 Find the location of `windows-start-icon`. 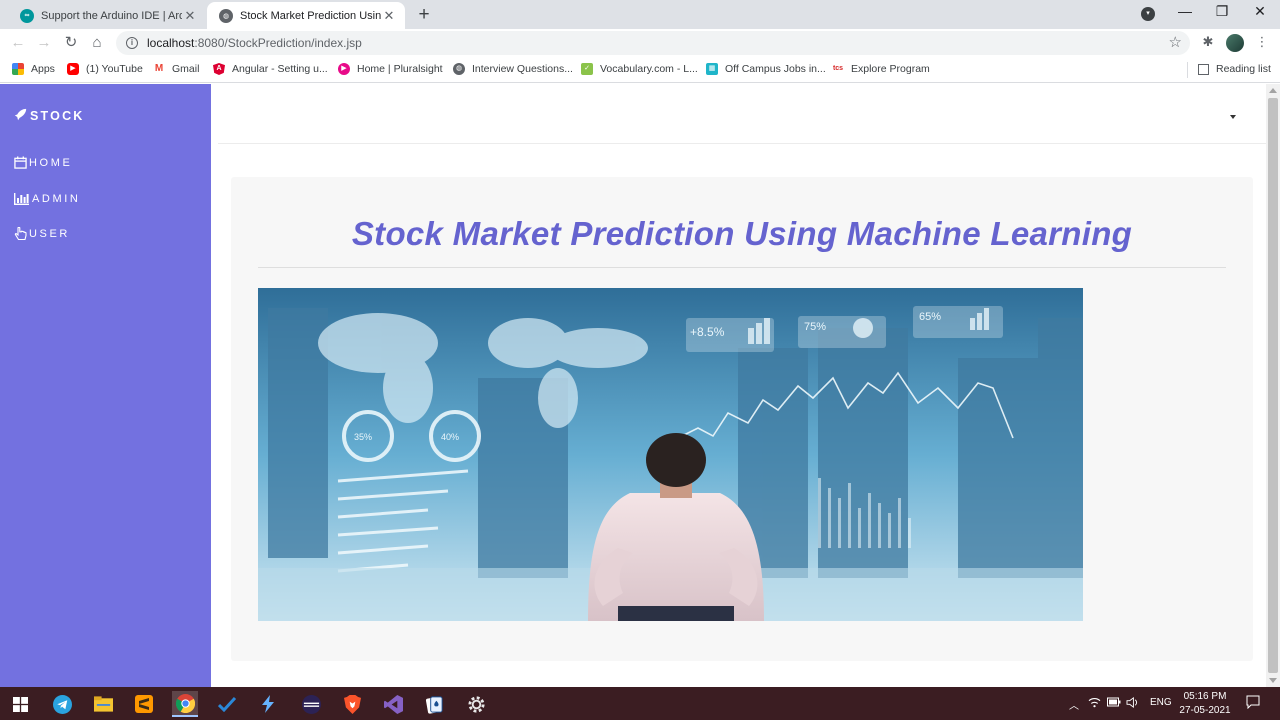

windows-start-icon is located at coordinates (20, 704).